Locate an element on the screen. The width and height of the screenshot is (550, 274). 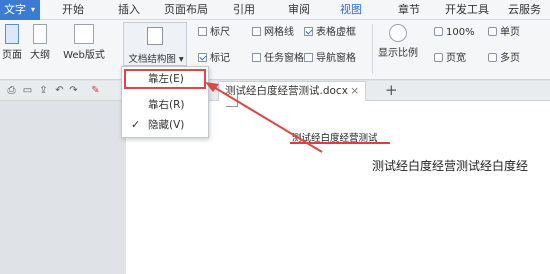
page-view-icon is located at coordinates (12, 34).